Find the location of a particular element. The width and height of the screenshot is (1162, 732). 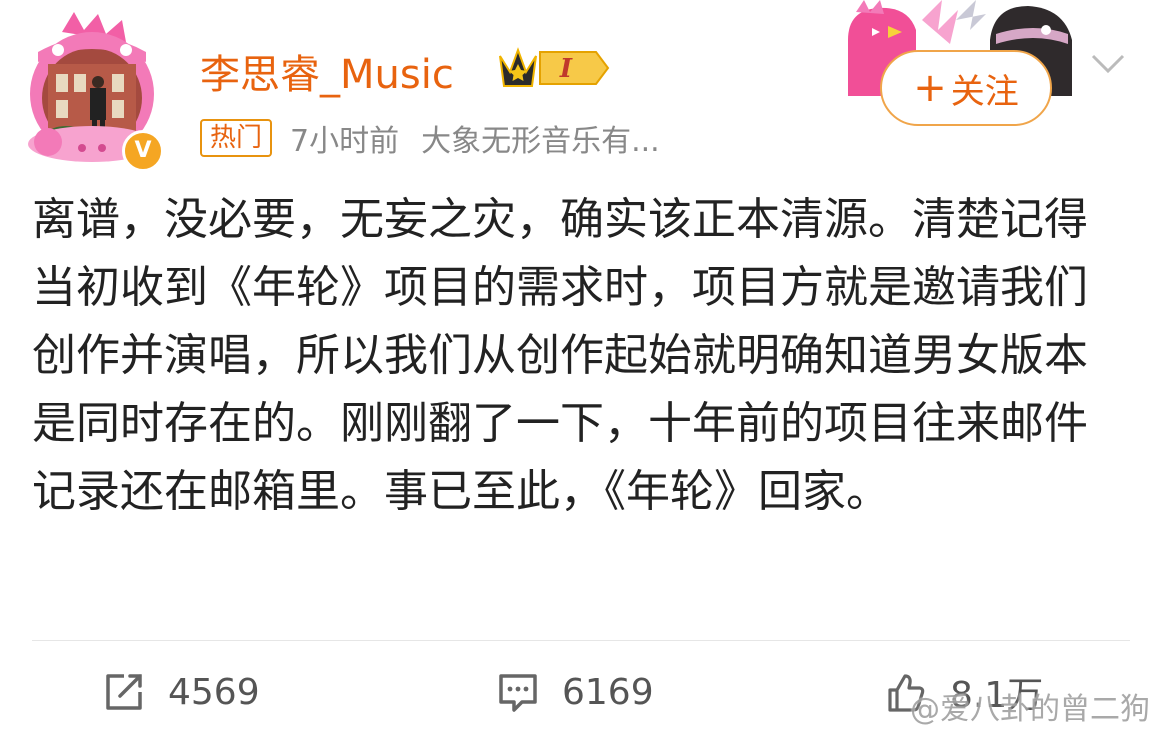

repost-icon is located at coordinates (124, 692).